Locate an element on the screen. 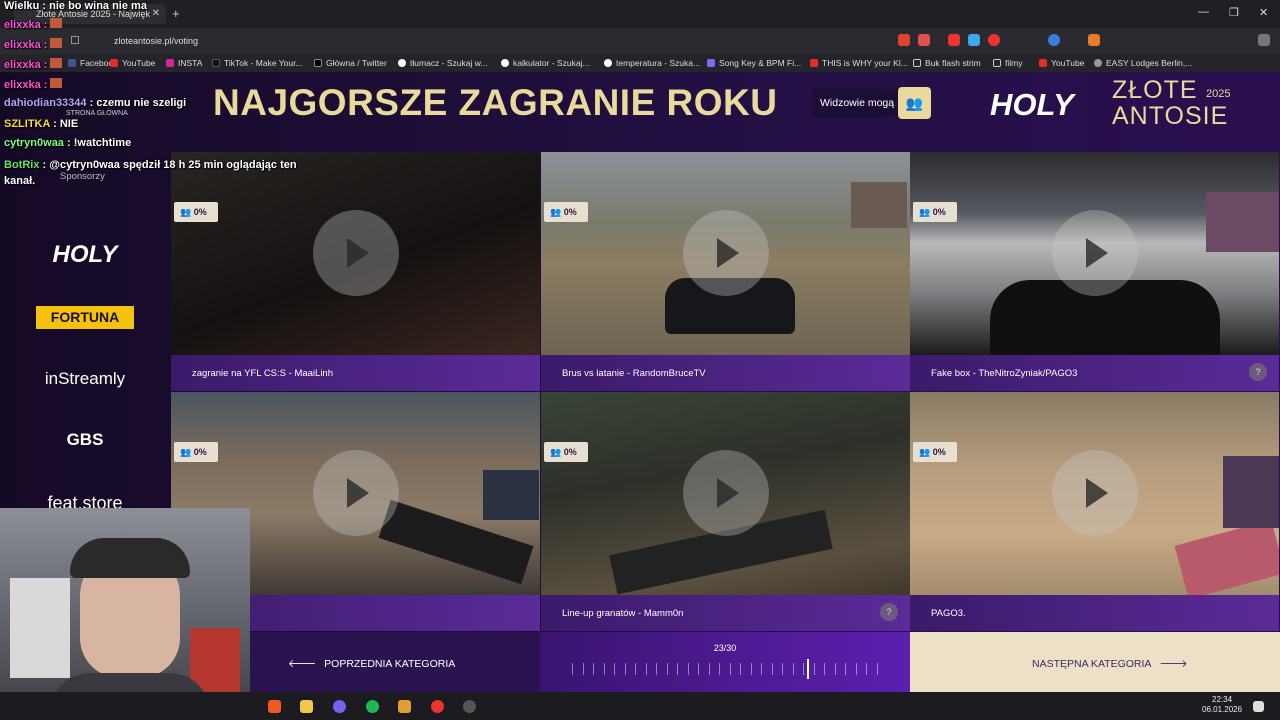  chat-message: Wielku : nie bo wina nie ma is located at coordinates (75, 6).